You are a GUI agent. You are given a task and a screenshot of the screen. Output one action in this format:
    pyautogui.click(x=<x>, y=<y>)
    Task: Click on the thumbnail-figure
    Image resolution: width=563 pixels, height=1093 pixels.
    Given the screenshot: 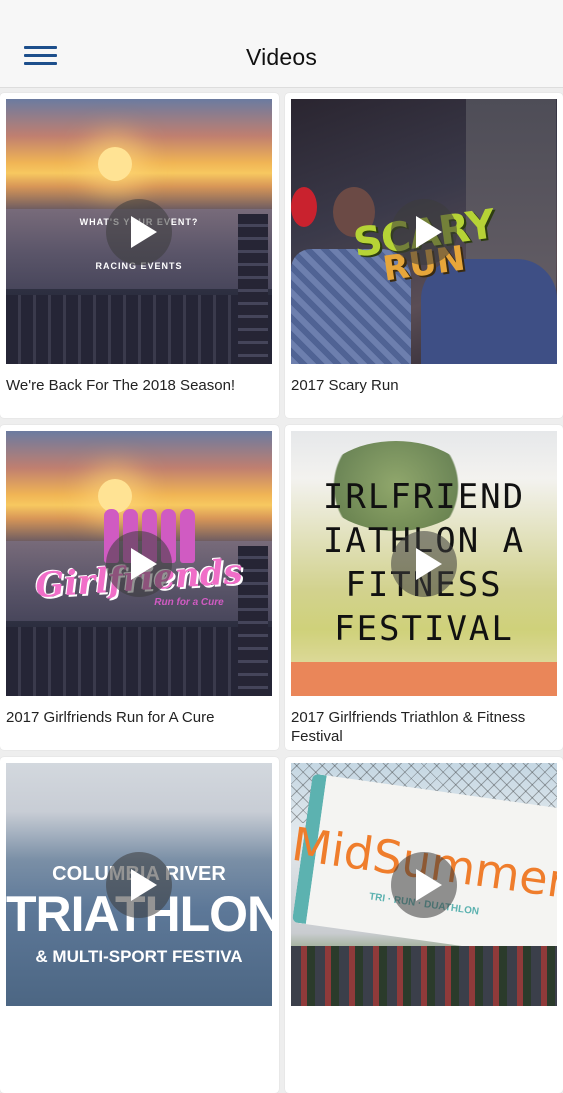 What is the action you would take?
    pyautogui.click(x=304, y=207)
    